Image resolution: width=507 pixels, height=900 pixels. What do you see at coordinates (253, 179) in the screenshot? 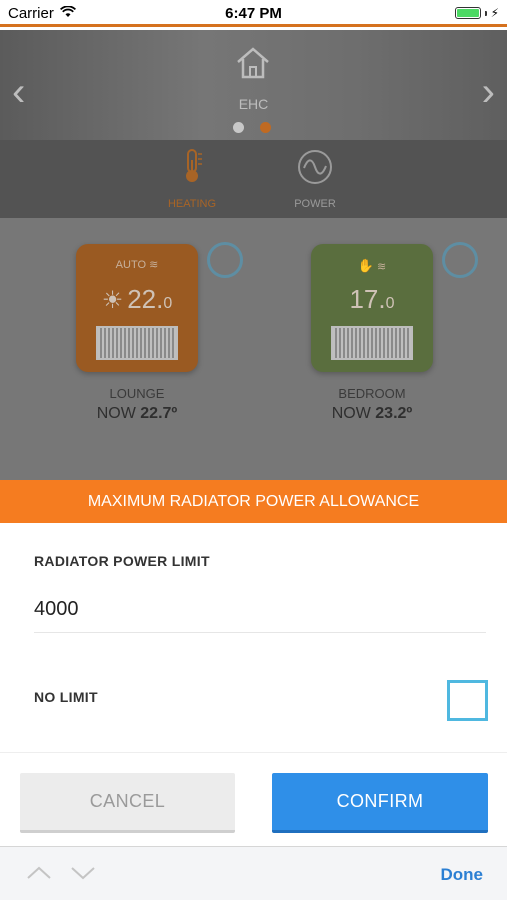
I see `tab-bar: HEATING POWER` at bounding box center [253, 179].